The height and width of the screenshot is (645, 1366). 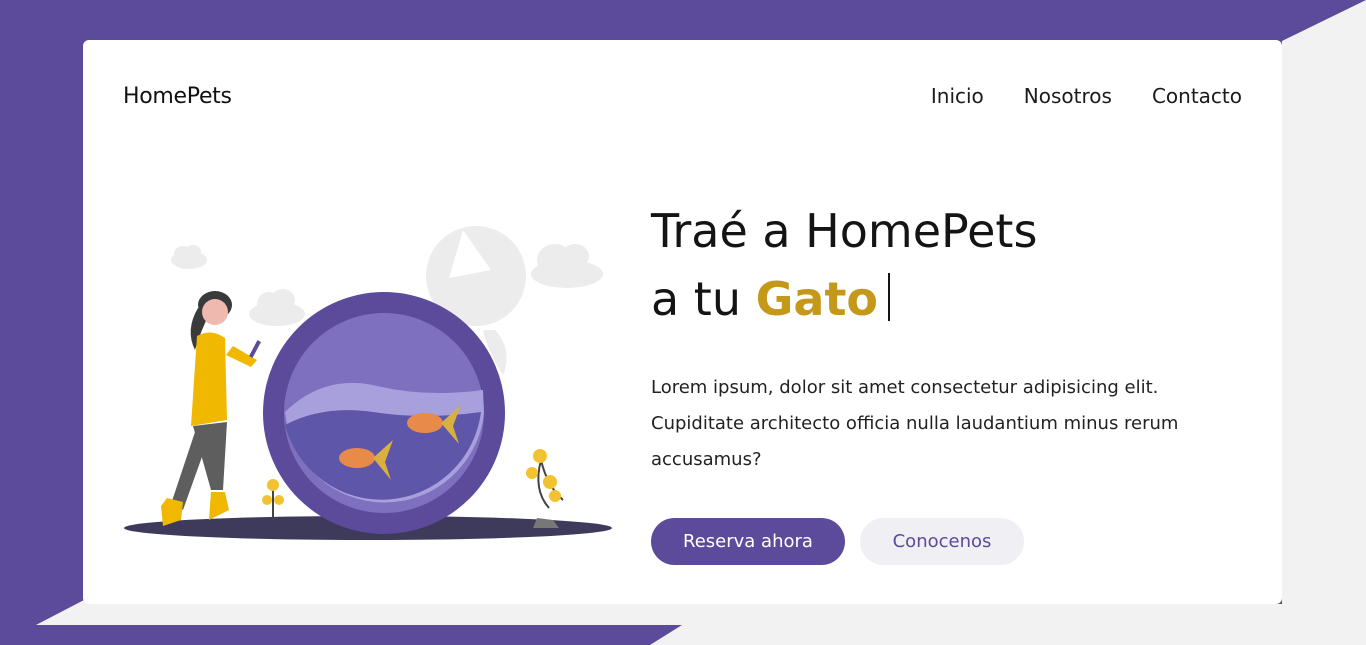 What do you see at coordinates (384, 413) in the screenshot?
I see `fishbowl-icon` at bounding box center [384, 413].